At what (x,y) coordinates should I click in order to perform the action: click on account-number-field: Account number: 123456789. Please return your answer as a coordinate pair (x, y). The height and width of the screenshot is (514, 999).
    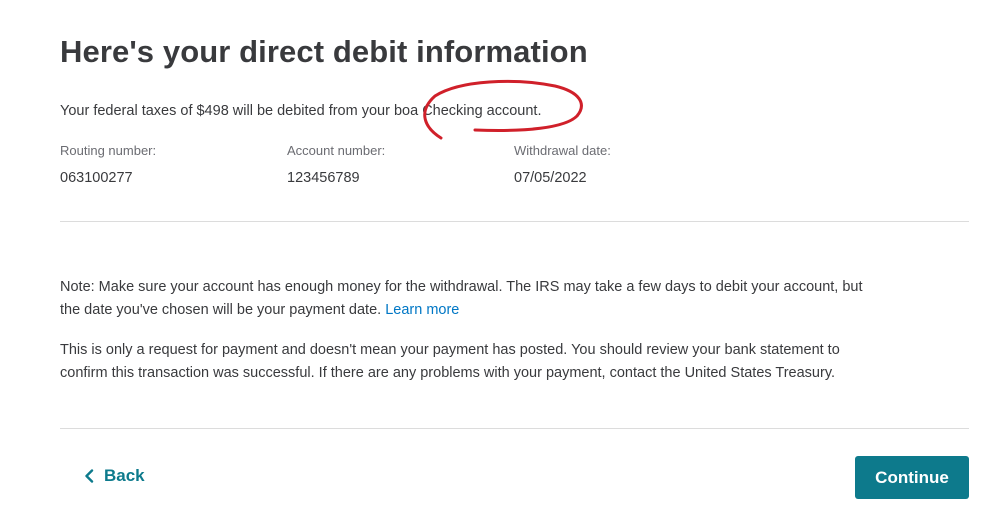
    Looking at the image, I should click on (336, 164).